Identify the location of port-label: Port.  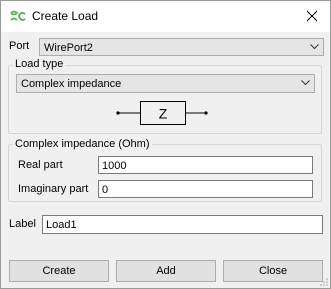
(19, 46).